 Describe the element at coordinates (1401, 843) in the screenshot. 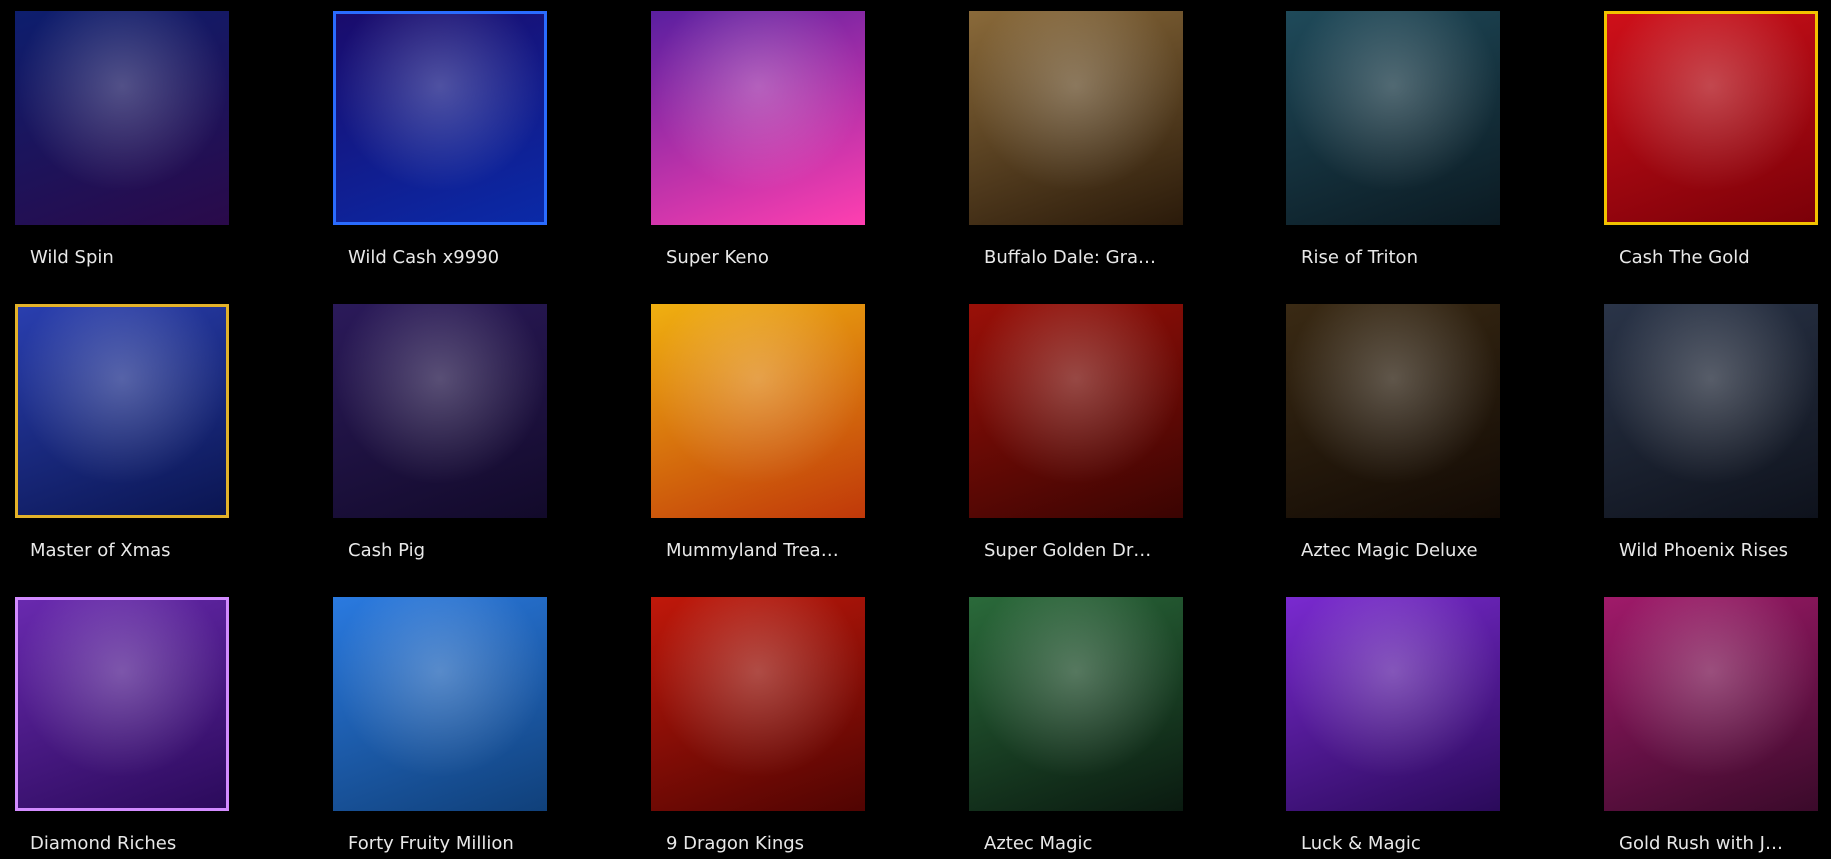

I see `game-title: Luck & Magic` at that location.